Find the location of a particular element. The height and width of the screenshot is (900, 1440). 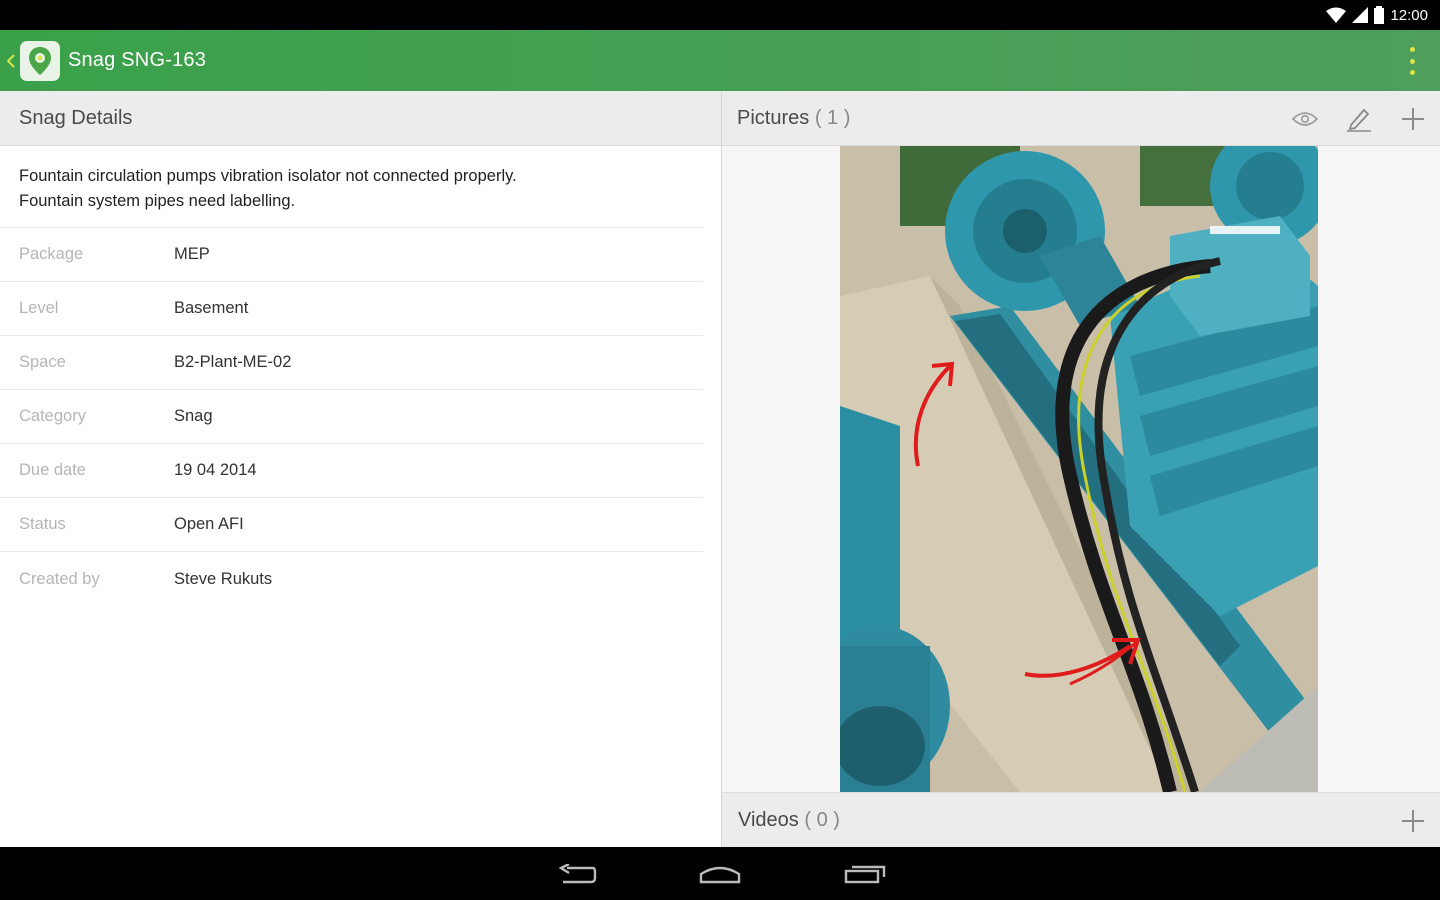

detail-value: Snag is located at coordinates (193, 416).